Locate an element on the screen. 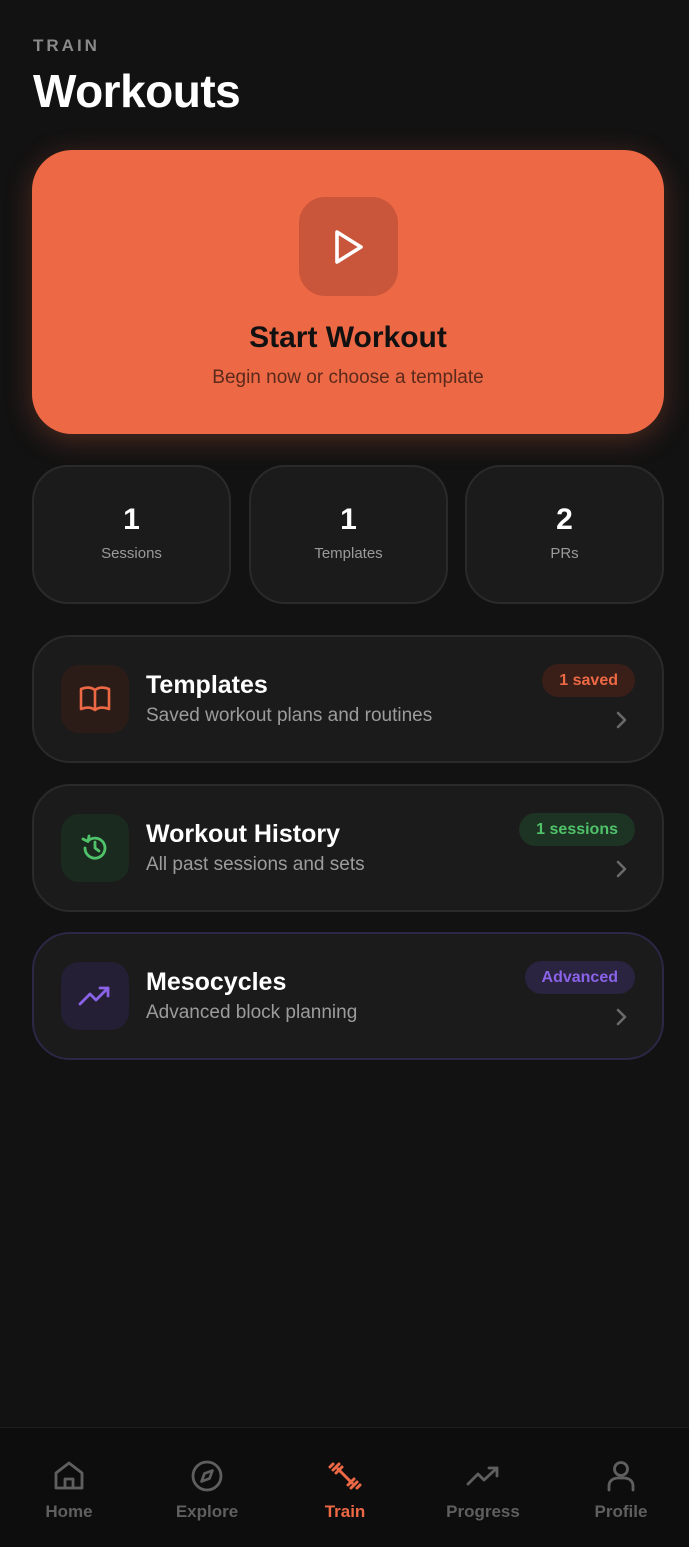  tab-profile: Profile is located at coordinates (620, 1487).